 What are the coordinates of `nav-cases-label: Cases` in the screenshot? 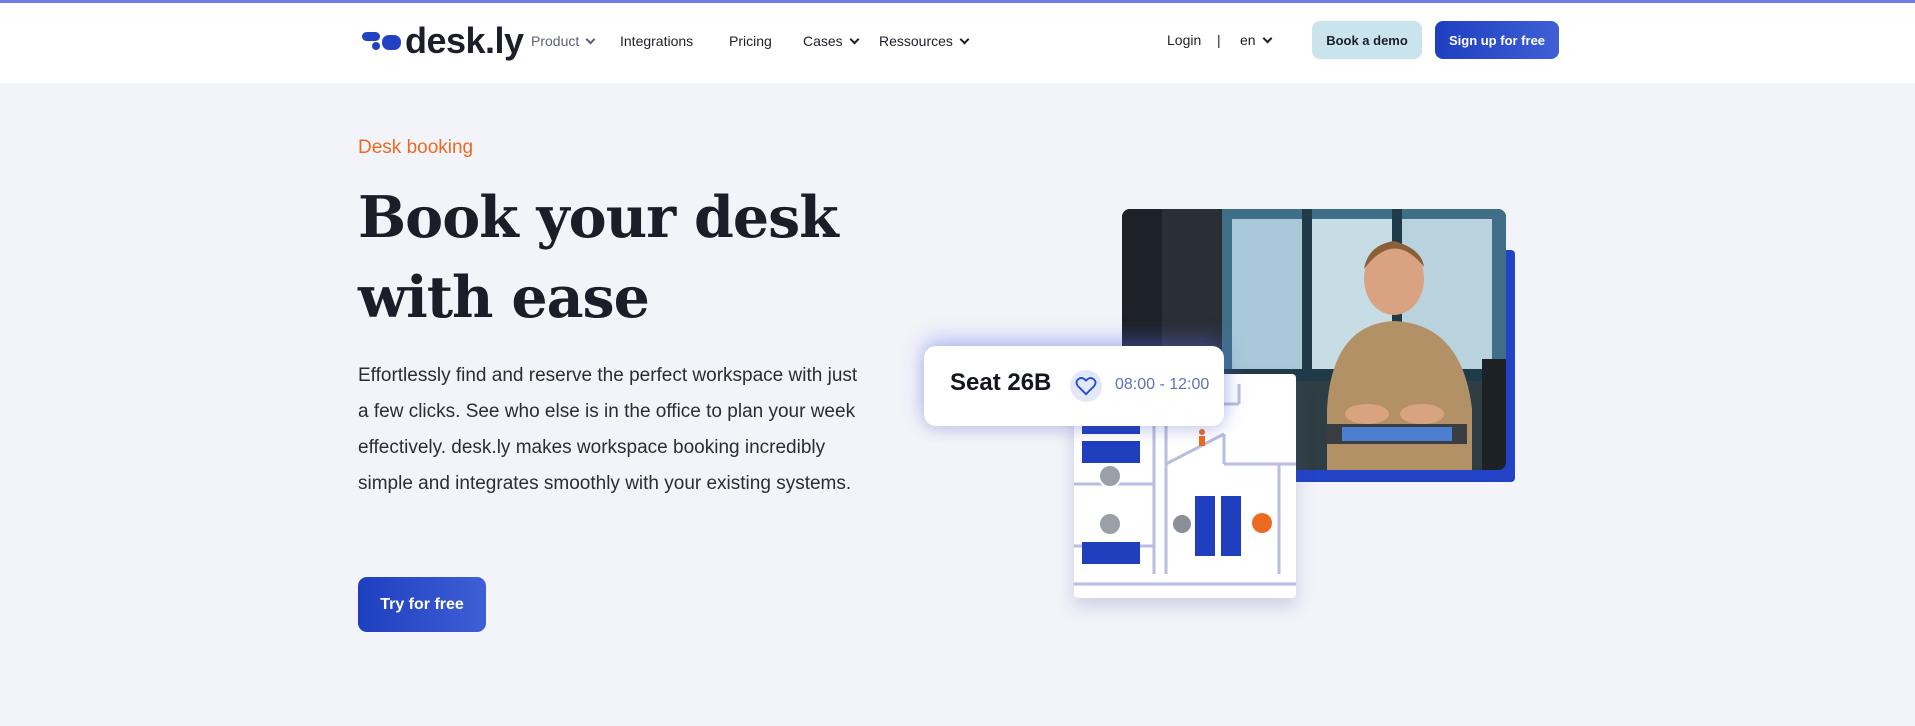 It's located at (823, 41).